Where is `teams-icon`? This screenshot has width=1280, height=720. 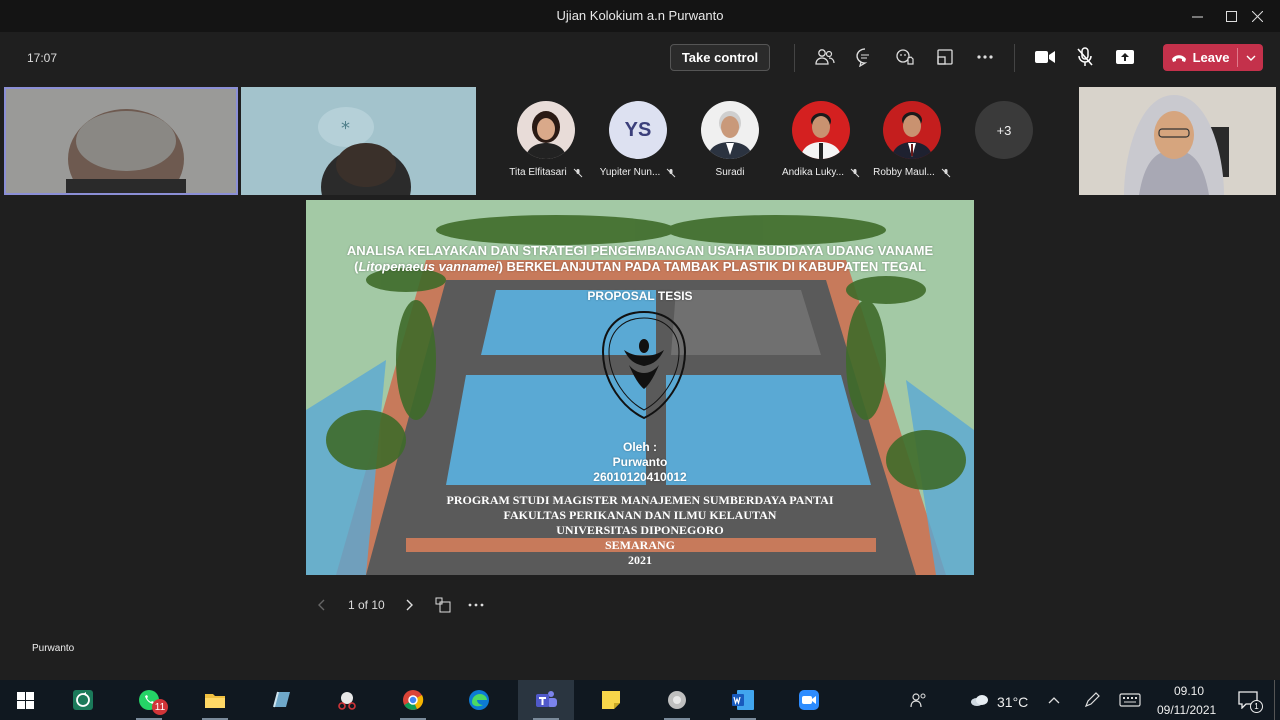 teams-icon is located at coordinates (546, 700).